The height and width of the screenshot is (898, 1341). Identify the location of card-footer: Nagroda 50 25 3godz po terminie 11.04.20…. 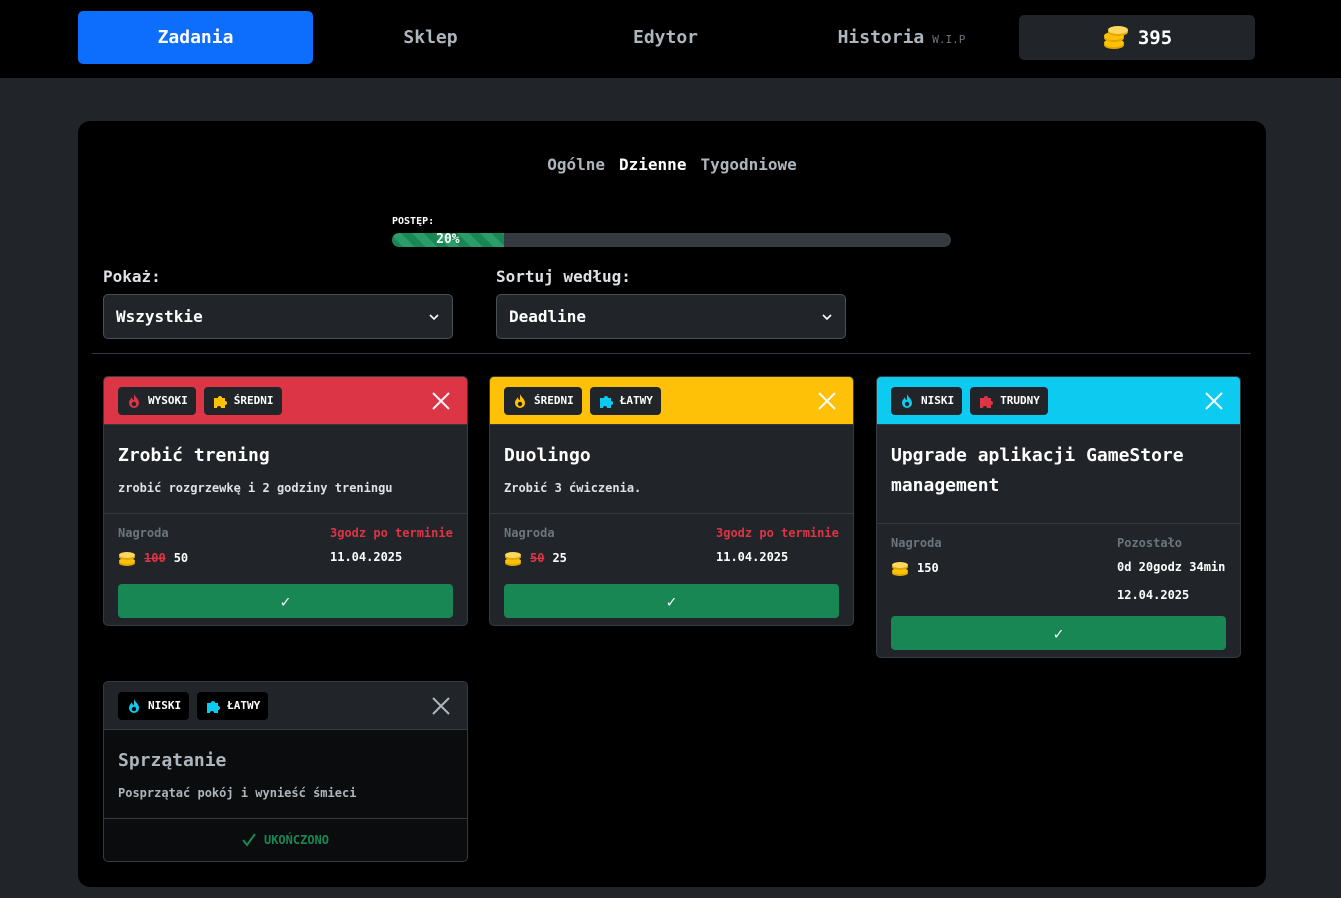
(671, 566).